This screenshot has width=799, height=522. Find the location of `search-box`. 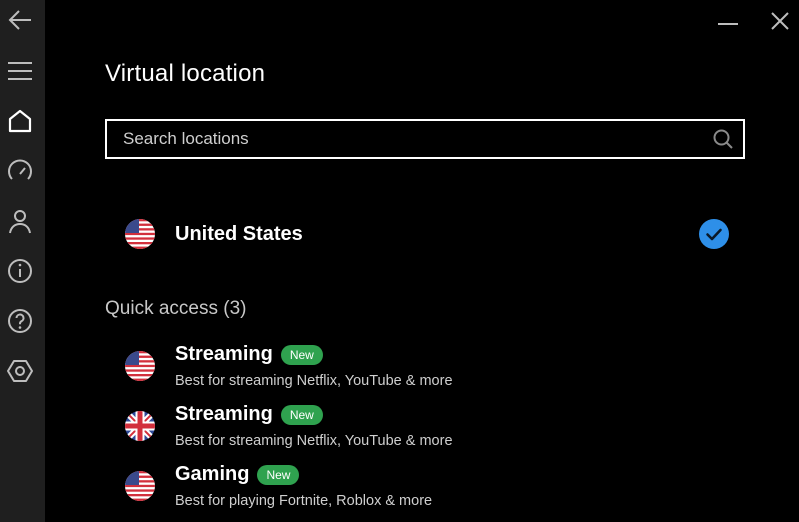

search-box is located at coordinates (425, 139).